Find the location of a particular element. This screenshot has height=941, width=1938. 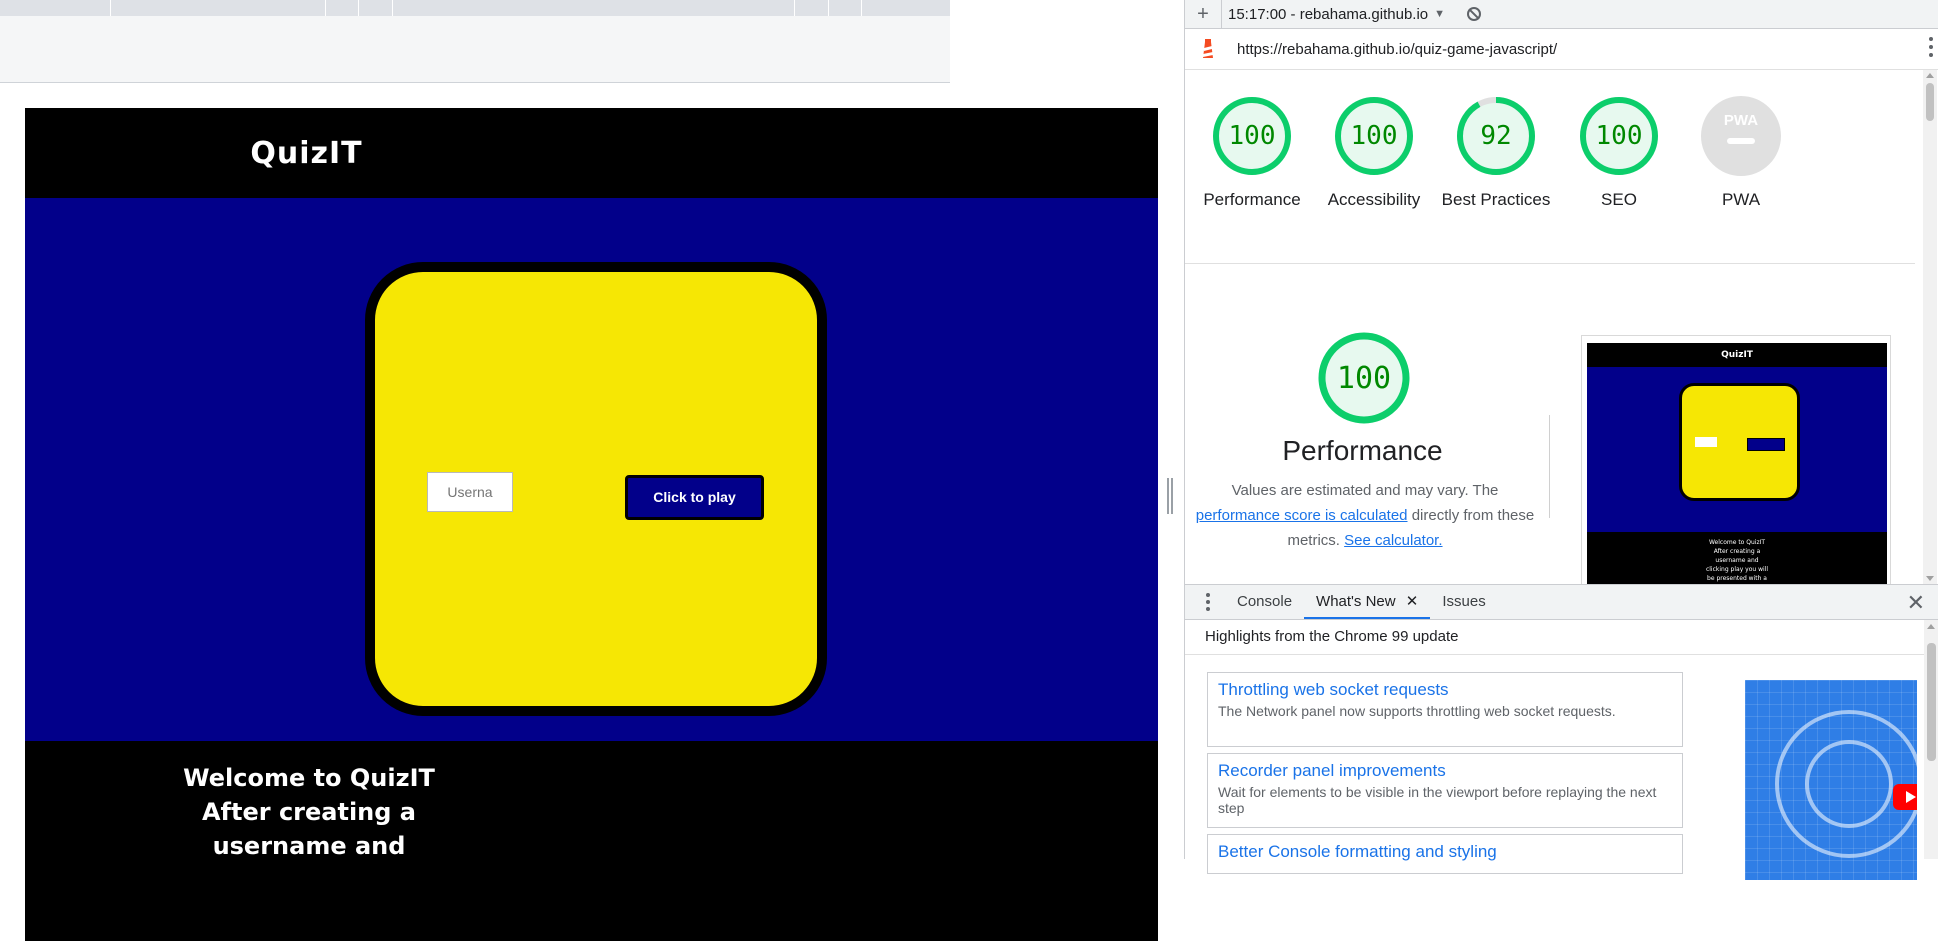

thumb-main is located at coordinates (1737, 449).